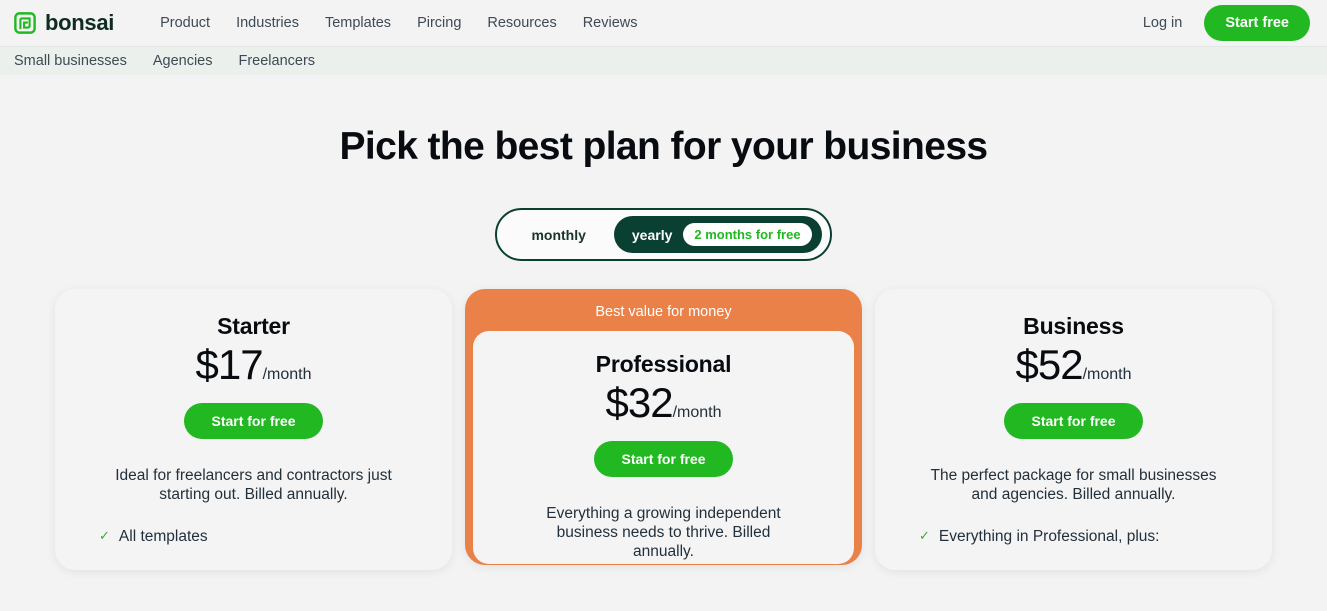  Describe the element at coordinates (663, 79) in the screenshot. I see `subnav-spacer` at that location.